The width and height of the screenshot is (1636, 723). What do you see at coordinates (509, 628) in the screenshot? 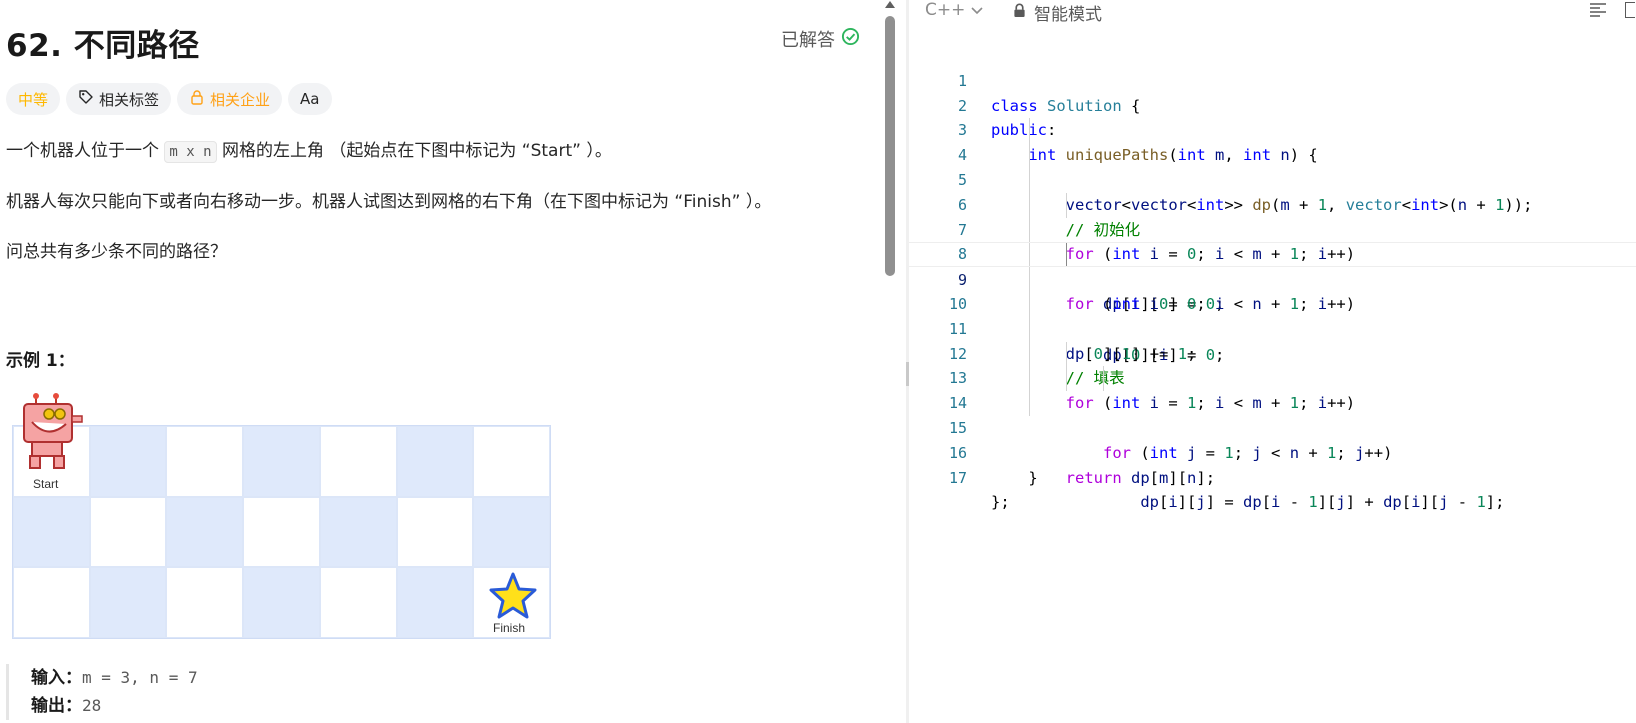
I see `finish-label: Finish` at bounding box center [509, 628].